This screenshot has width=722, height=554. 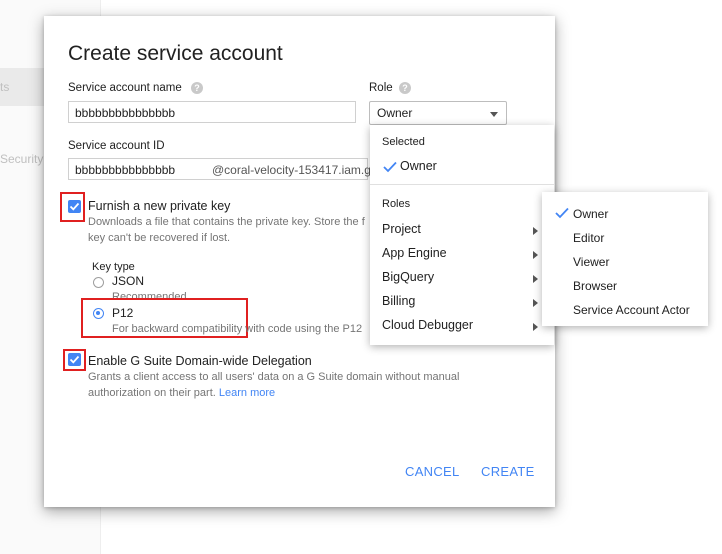 What do you see at coordinates (405, 88) in the screenshot?
I see `role-help-icon: ?` at bounding box center [405, 88].